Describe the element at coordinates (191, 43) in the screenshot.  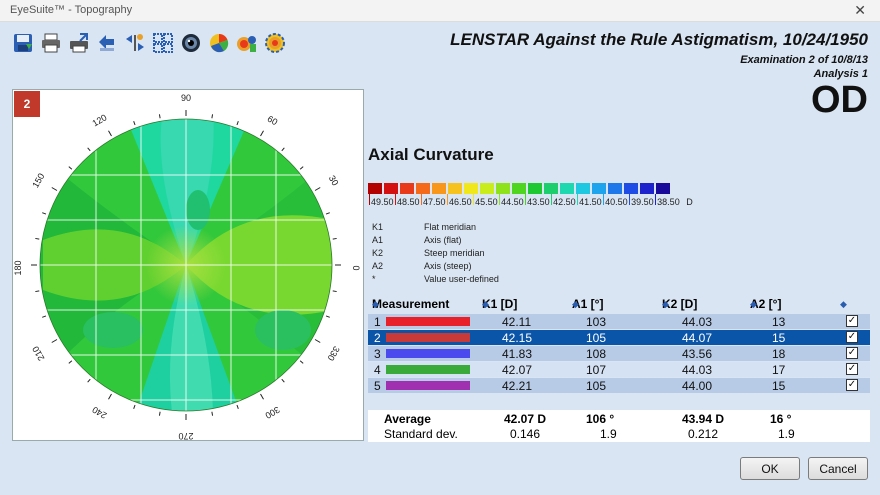
I see `eye-image-icon` at that location.